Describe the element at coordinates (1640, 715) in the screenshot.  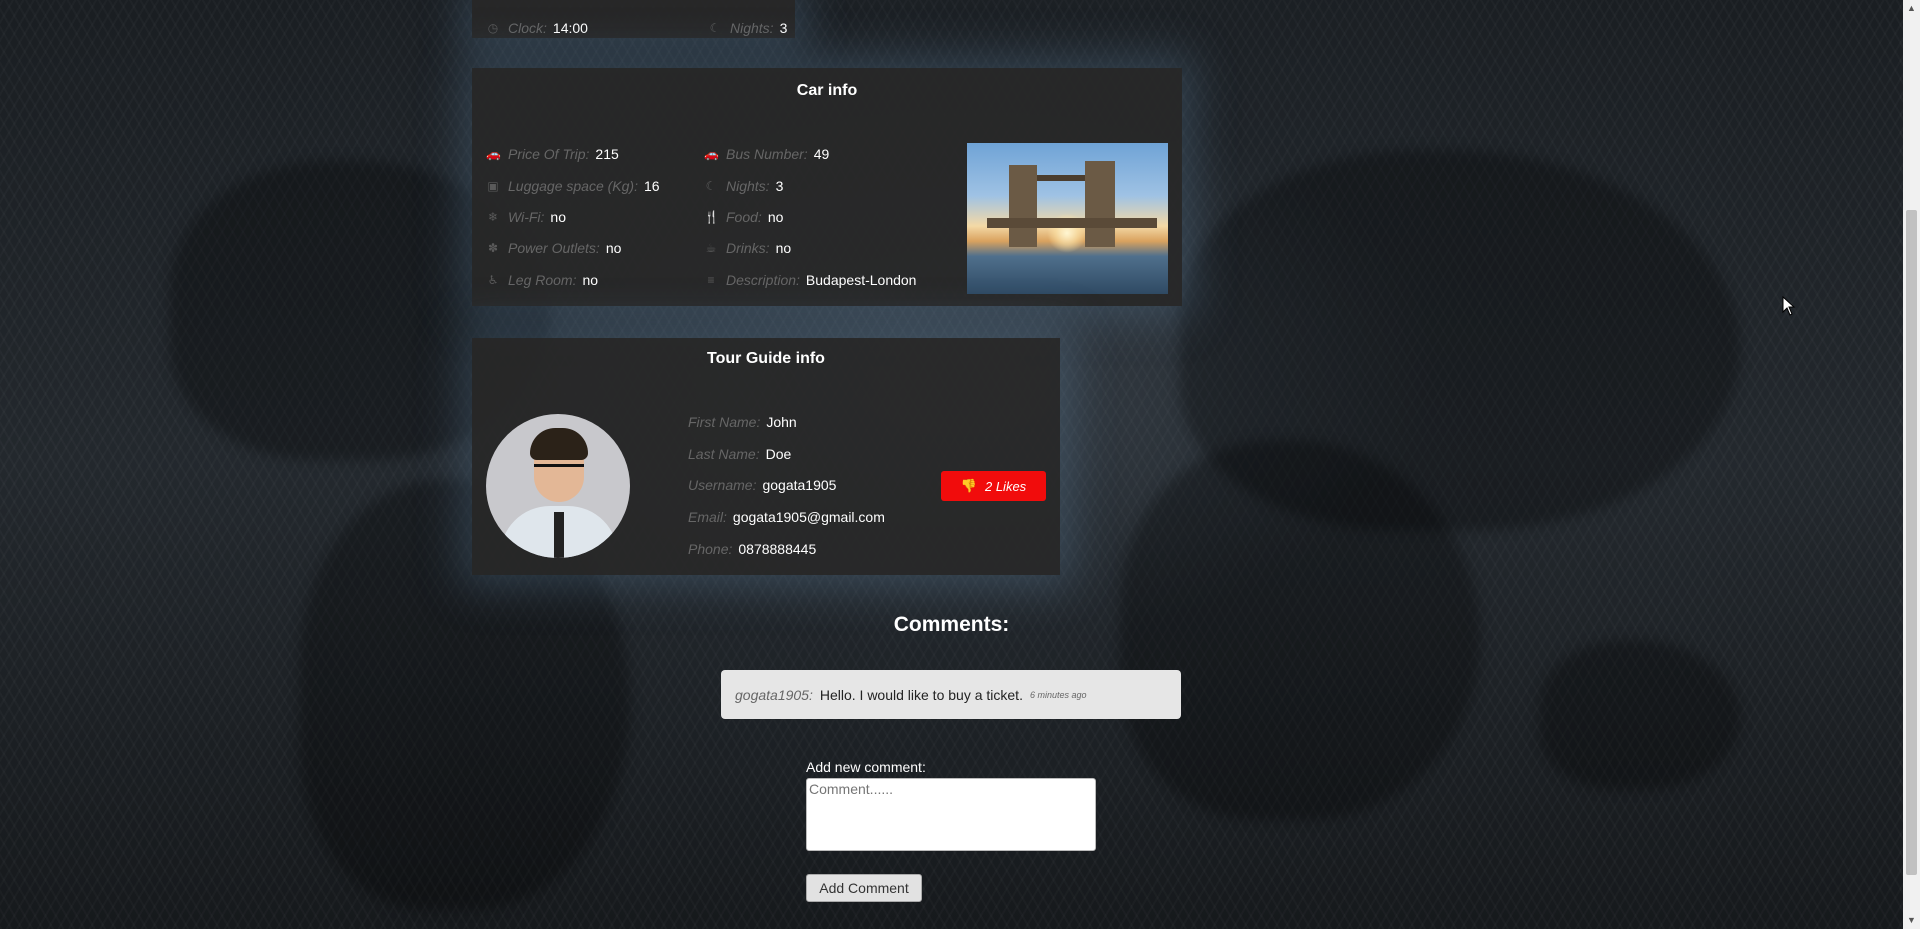
I see `map-continent` at that location.